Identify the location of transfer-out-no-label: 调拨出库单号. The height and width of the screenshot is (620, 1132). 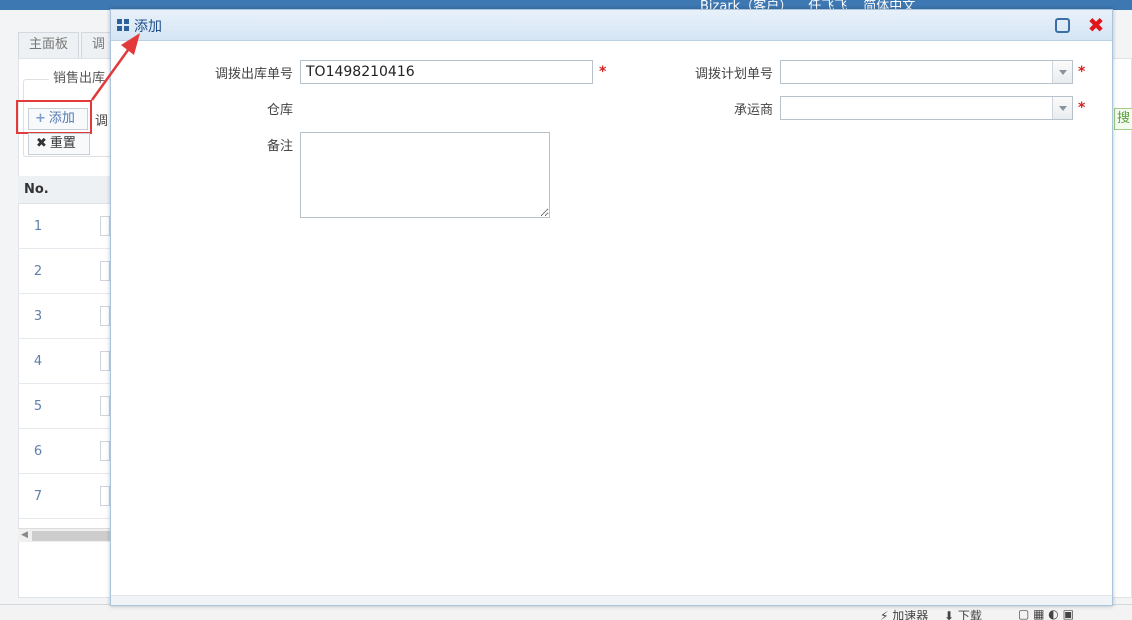
(253, 74).